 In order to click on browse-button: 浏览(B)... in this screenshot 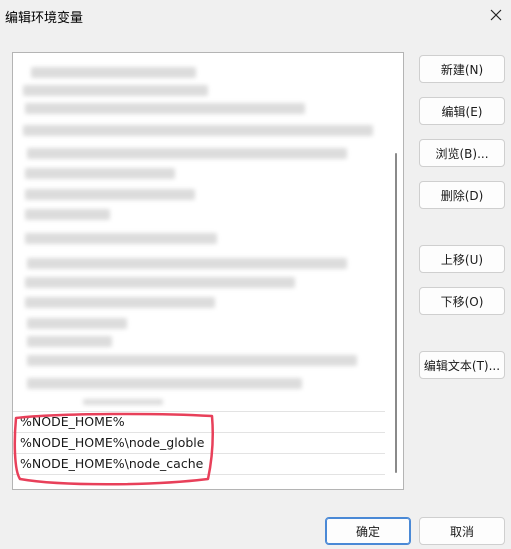, I will do `click(462, 153)`.